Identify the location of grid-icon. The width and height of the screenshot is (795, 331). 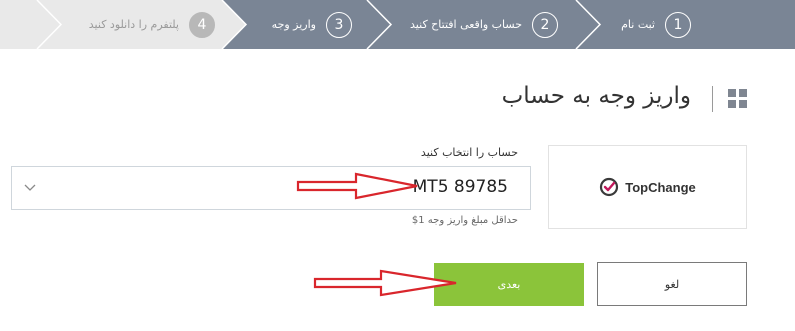
(737, 98).